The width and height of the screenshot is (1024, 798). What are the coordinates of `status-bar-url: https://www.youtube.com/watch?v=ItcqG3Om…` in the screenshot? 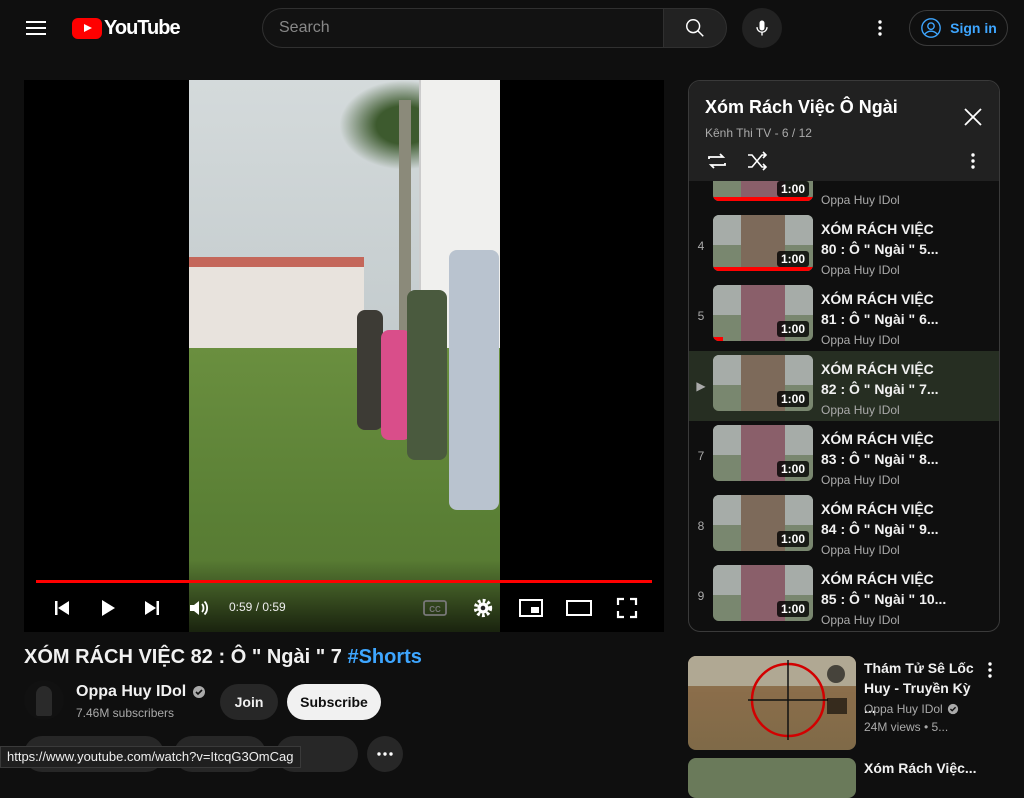 It's located at (150, 757).